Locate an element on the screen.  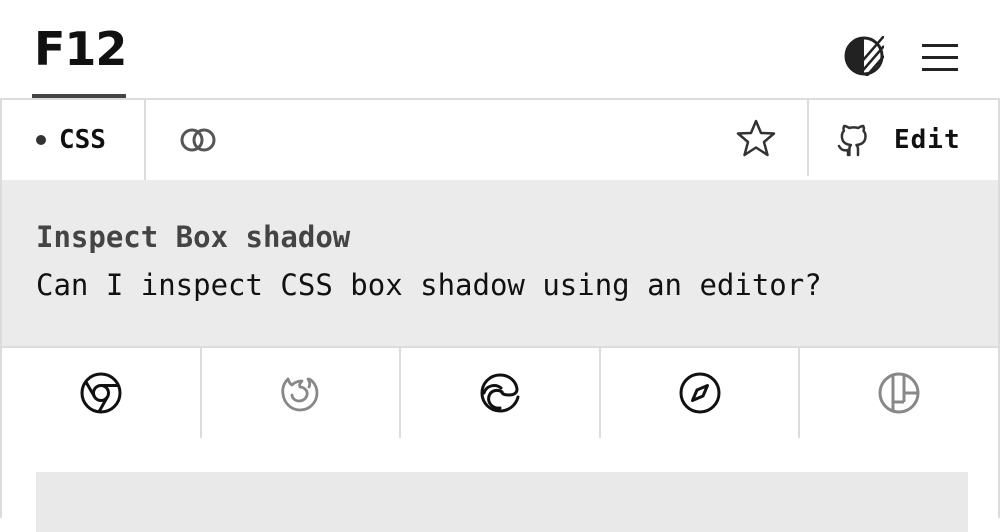
site-logo: F12 is located at coordinates (80, 49).